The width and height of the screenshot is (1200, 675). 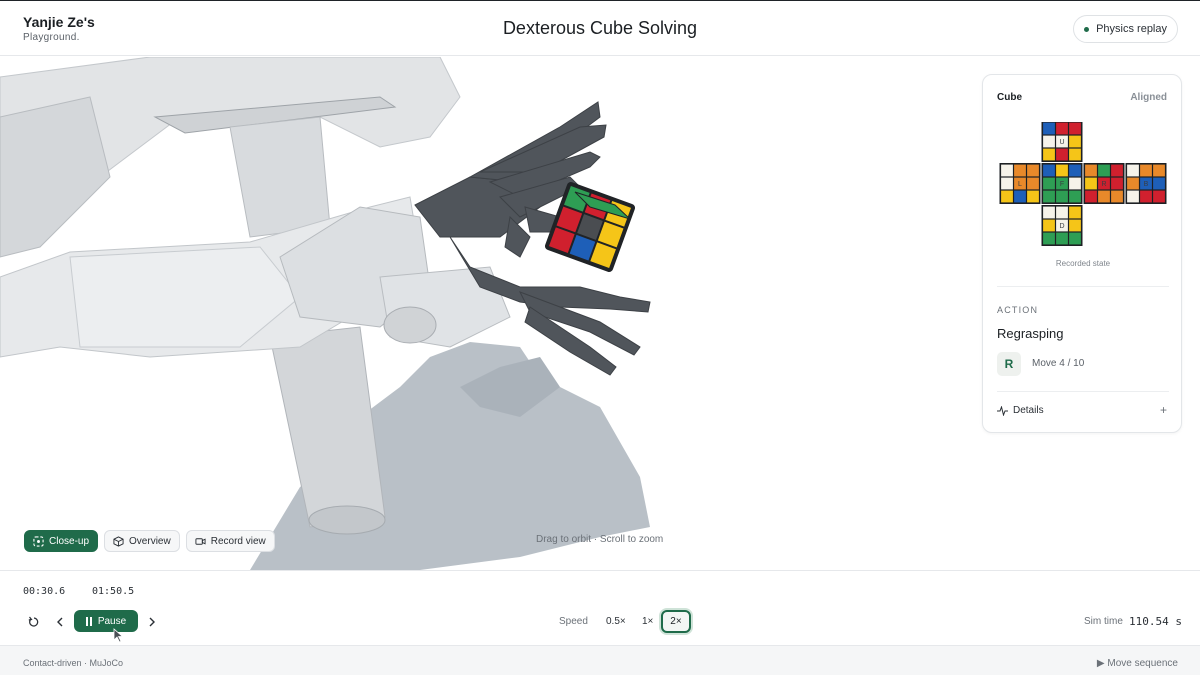 I want to click on chevron-right-icon, so click(x=152, y=622).